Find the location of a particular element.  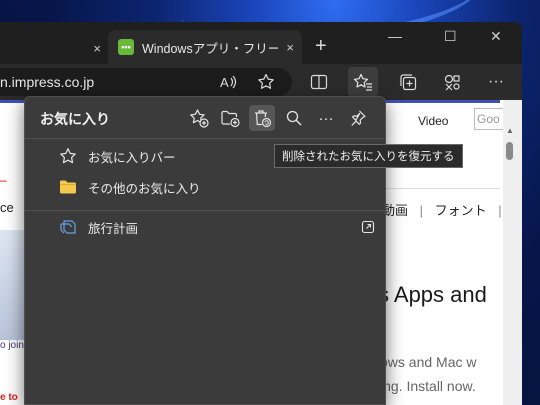

site-favicon-icon: ••• is located at coordinates (126, 47).